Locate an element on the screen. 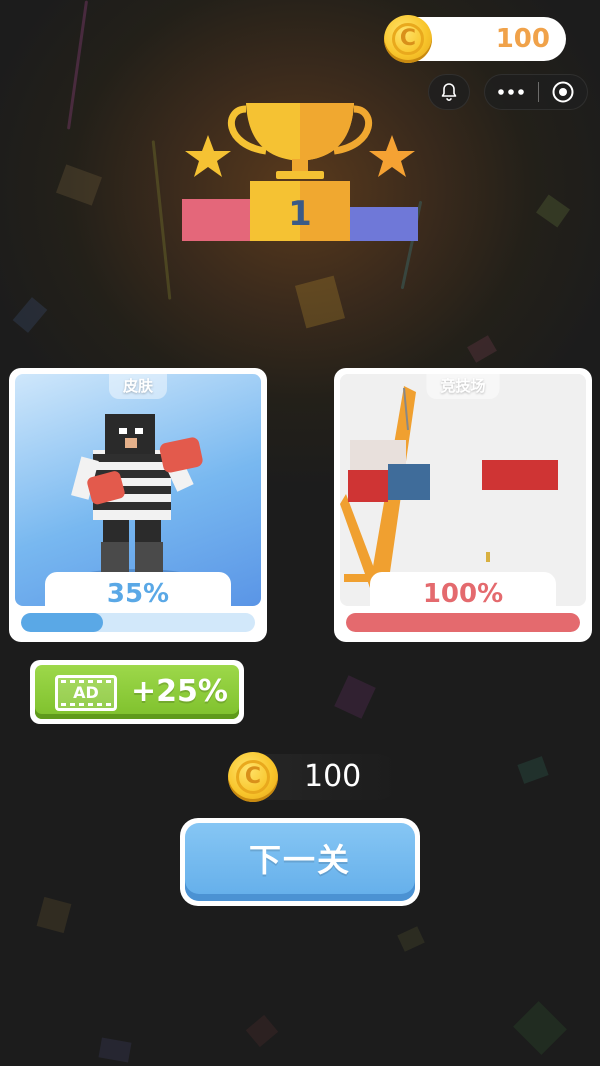  ad-bonus-label: +25% is located at coordinates (179, 691).